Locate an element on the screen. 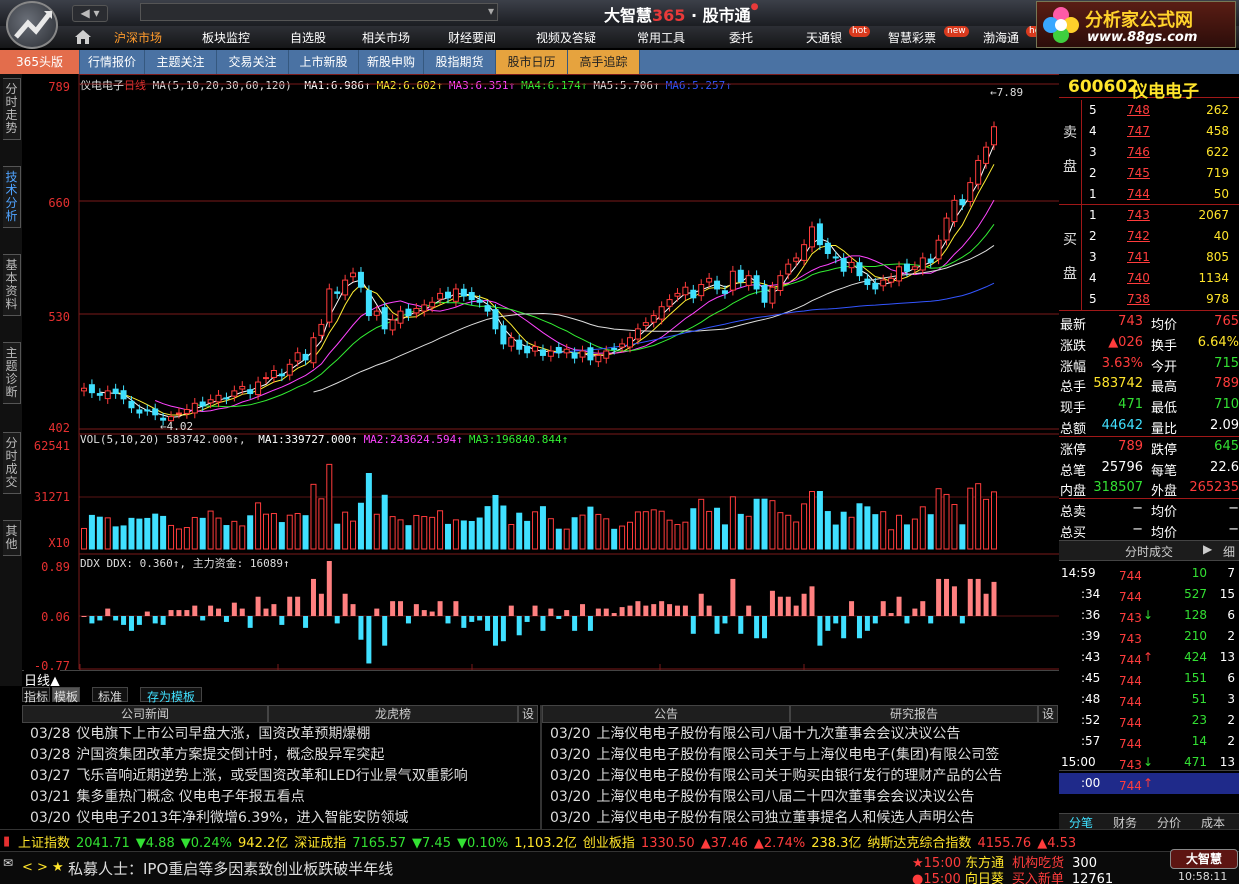 This screenshot has height=884, width=1239. tab-announcements: 公告 is located at coordinates (666, 714).